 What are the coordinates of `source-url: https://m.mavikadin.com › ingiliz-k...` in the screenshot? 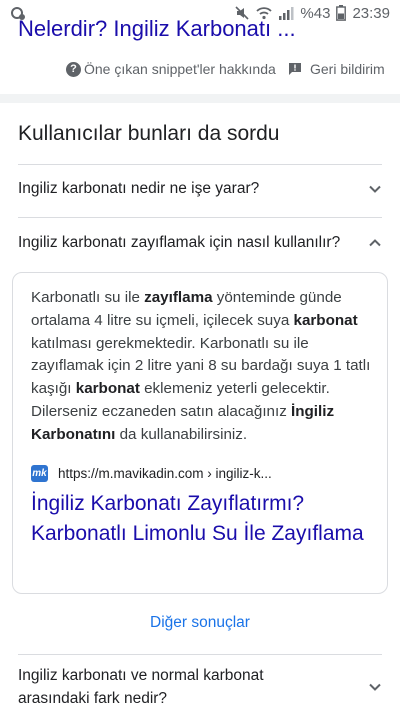 It's located at (165, 473).